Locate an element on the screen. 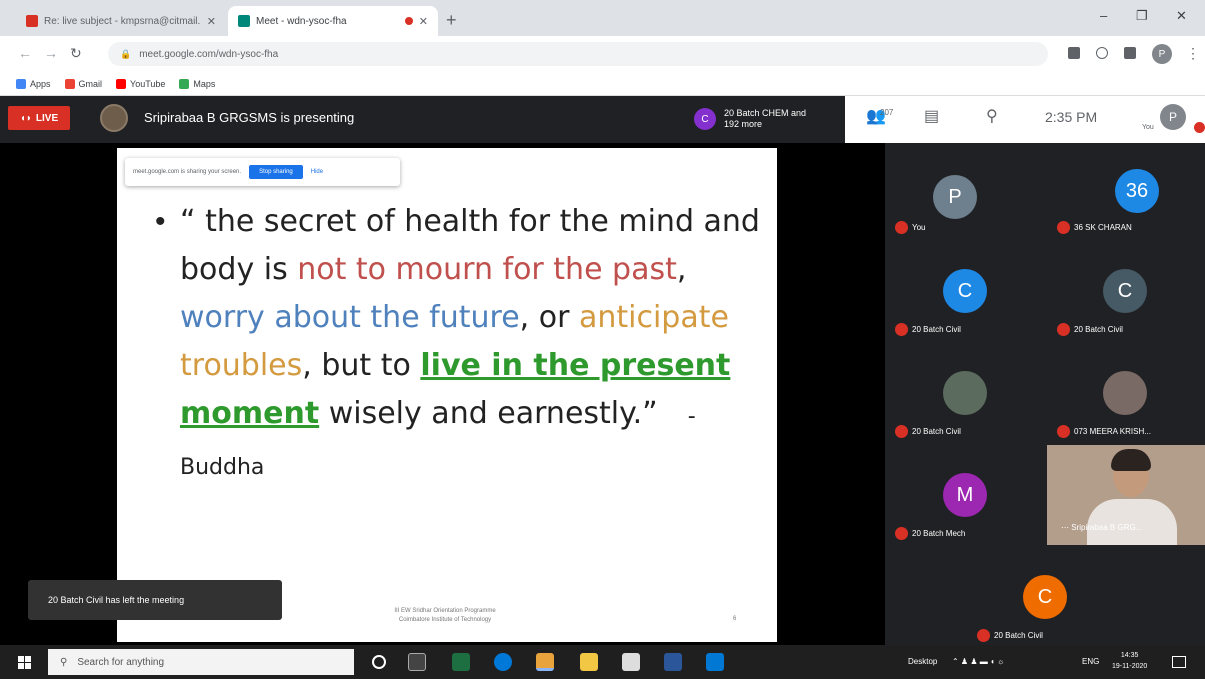  chrome-icon is located at coordinates (545, 662).